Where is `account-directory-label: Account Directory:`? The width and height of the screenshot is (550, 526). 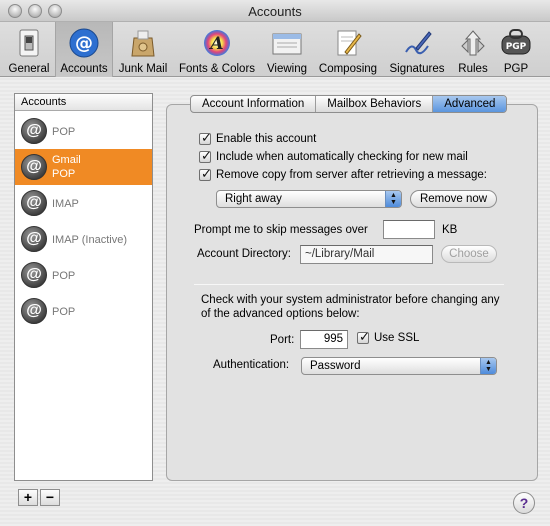
account-directory-label: Account Directory: is located at coordinates (244, 254).